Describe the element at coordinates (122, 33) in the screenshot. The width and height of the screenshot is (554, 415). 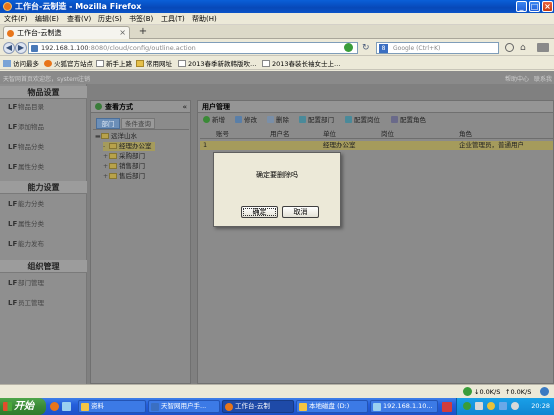
I see `tab-close-icon: ×` at that location.